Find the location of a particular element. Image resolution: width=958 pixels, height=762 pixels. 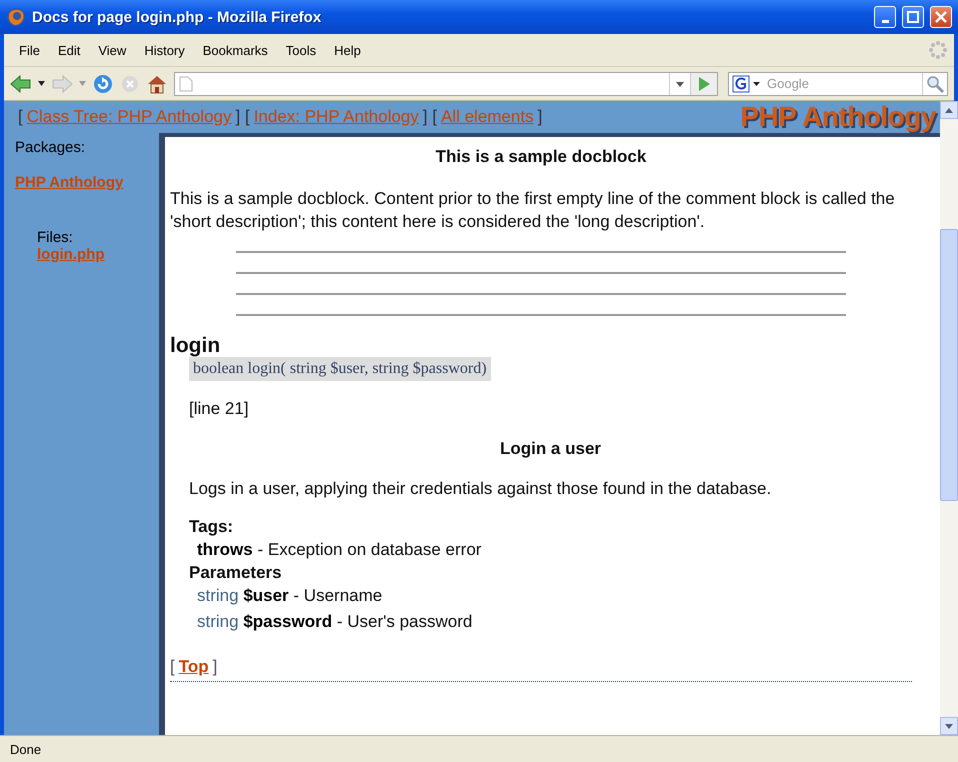

maximize-icon is located at coordinates (913, 17).